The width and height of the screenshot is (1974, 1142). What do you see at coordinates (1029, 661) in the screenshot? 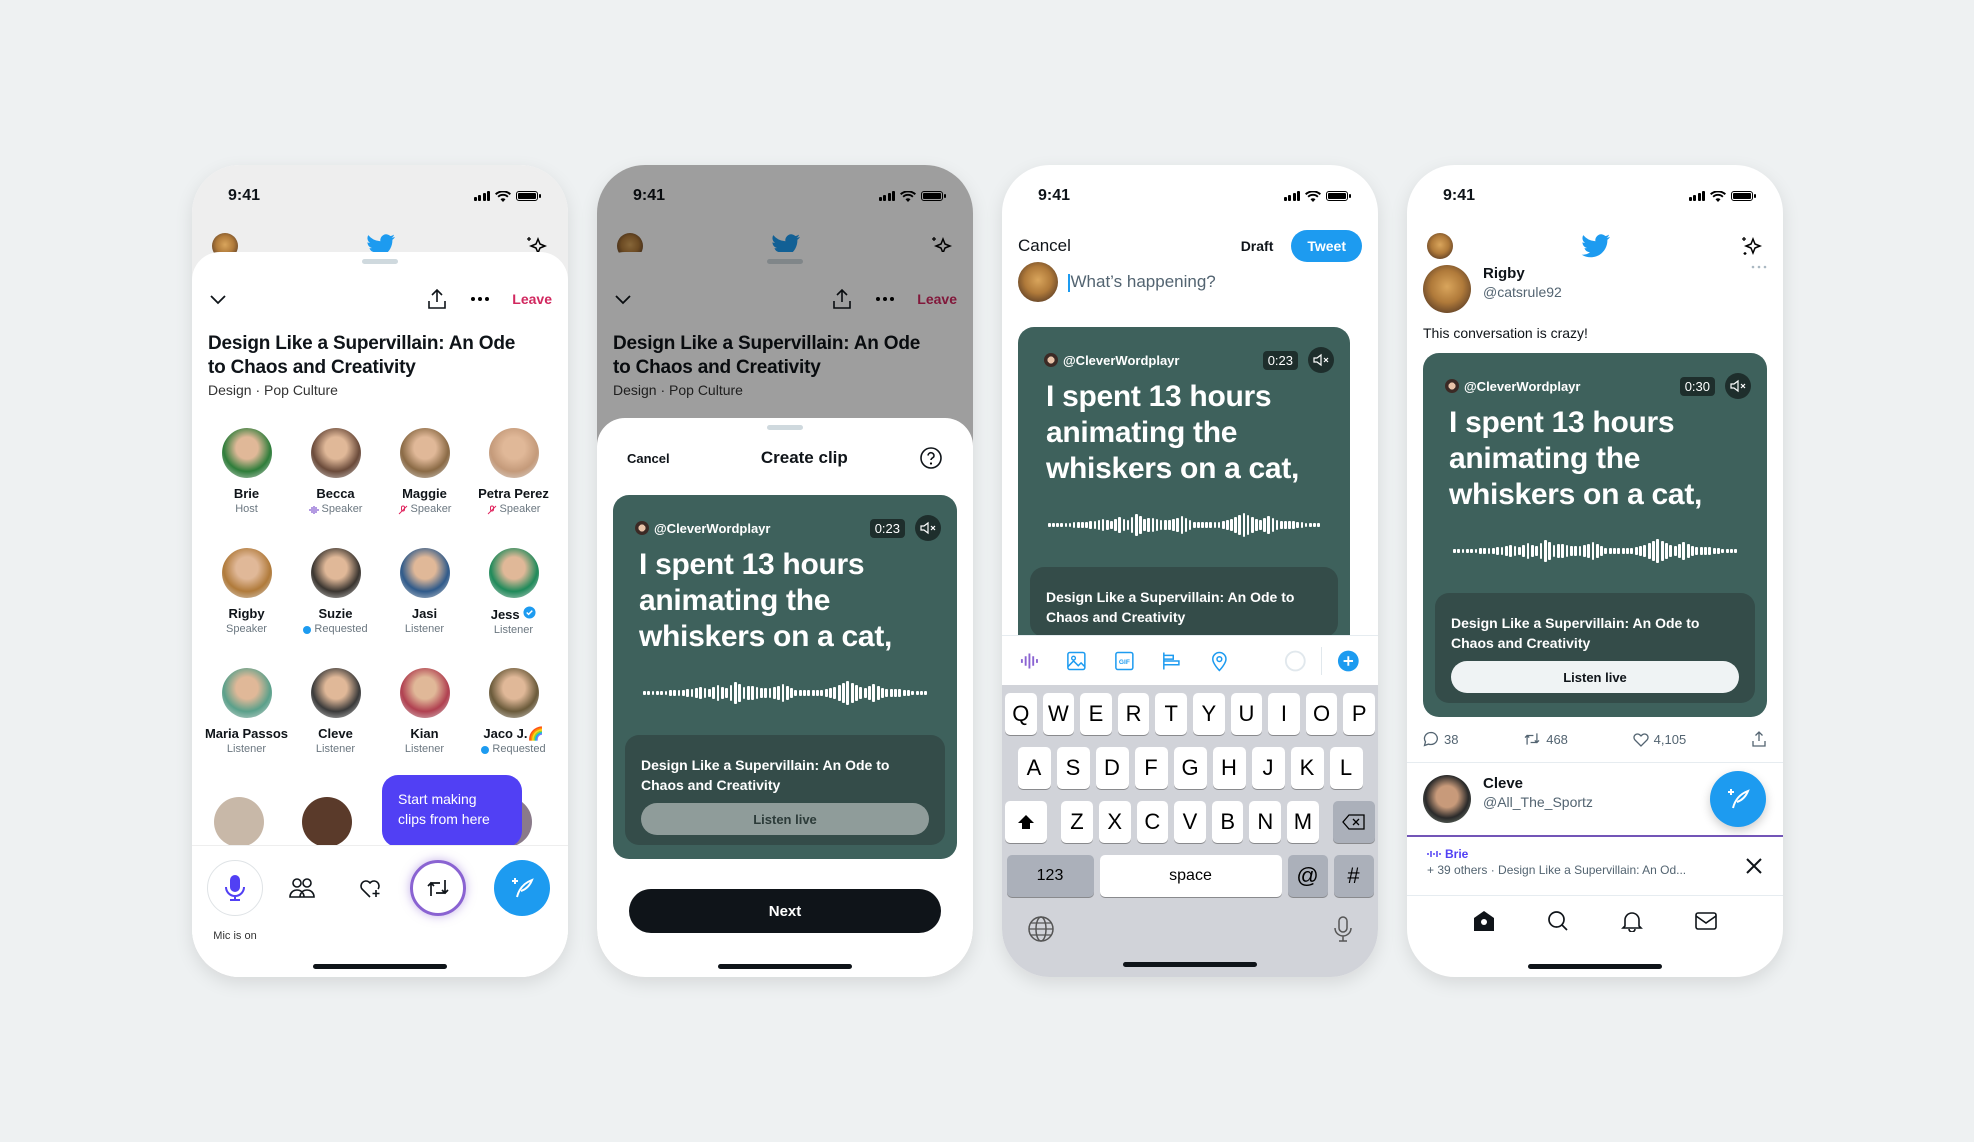
I see `spaces-audio-icon` at bounding box center [1029, 661].